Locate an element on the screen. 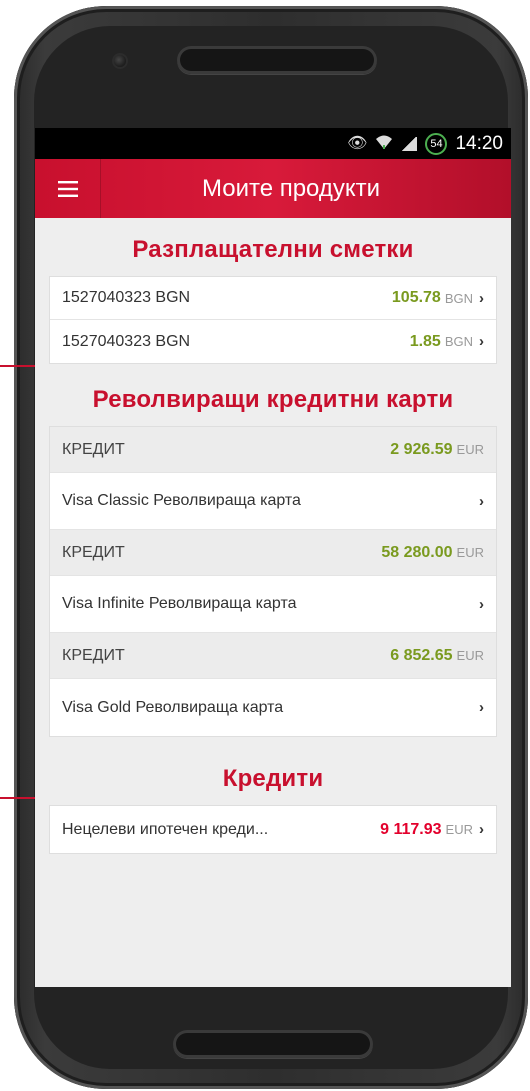 Image resolution: width=530 pixels, height=1091 pixels. credit-limit-row: КРЕДИТ 2 926.59 EUR is located at coordinates (273, 450).